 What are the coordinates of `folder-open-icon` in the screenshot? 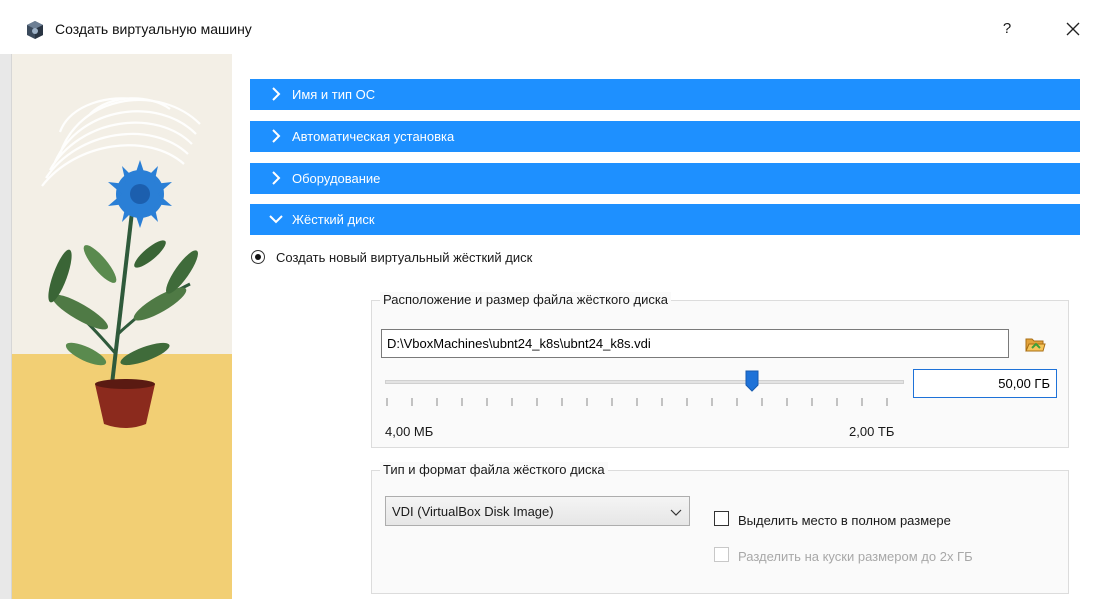 It's located at (1035, 344).